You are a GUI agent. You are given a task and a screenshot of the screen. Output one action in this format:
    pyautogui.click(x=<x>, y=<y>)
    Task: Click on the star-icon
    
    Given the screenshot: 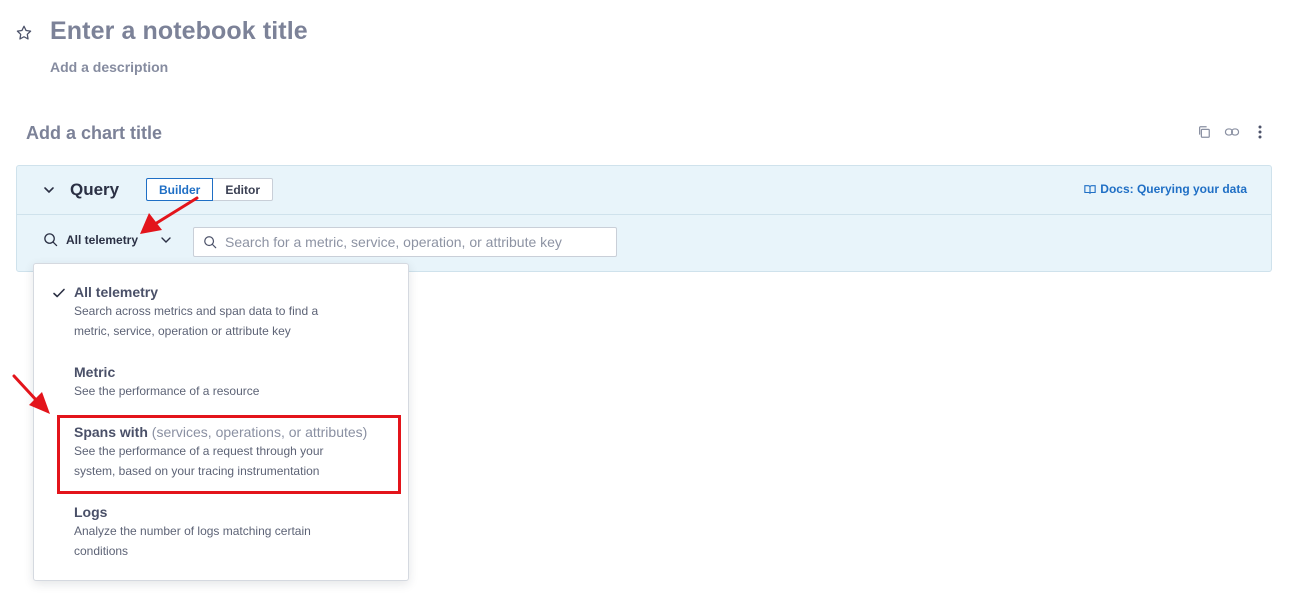 What is the action you would take?
    pyautogui.click(x=24, y=33)
    